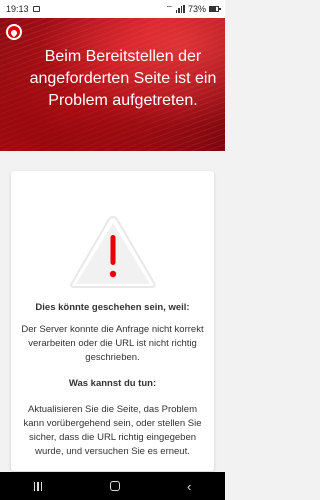 This screenshot has height=500, width=320. Describe the element at coordinates (113, 251) in the screenshot. I see `warning-triangle-icon` at that location.